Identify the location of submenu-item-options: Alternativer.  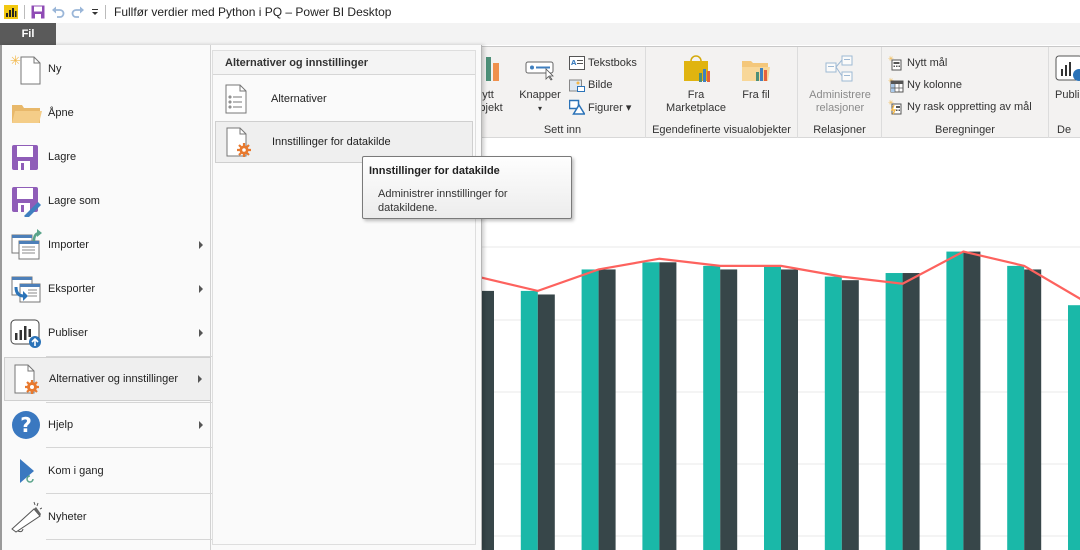
(344, 99).